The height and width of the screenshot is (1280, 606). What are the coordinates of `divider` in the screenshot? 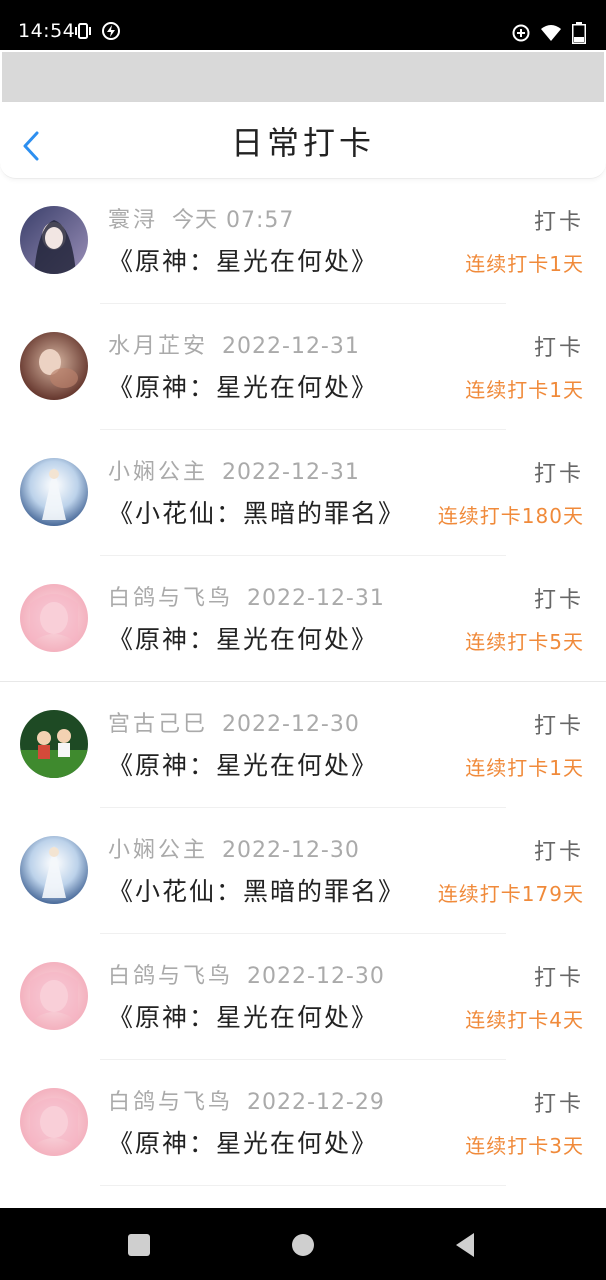 It's located at (303, 1185).